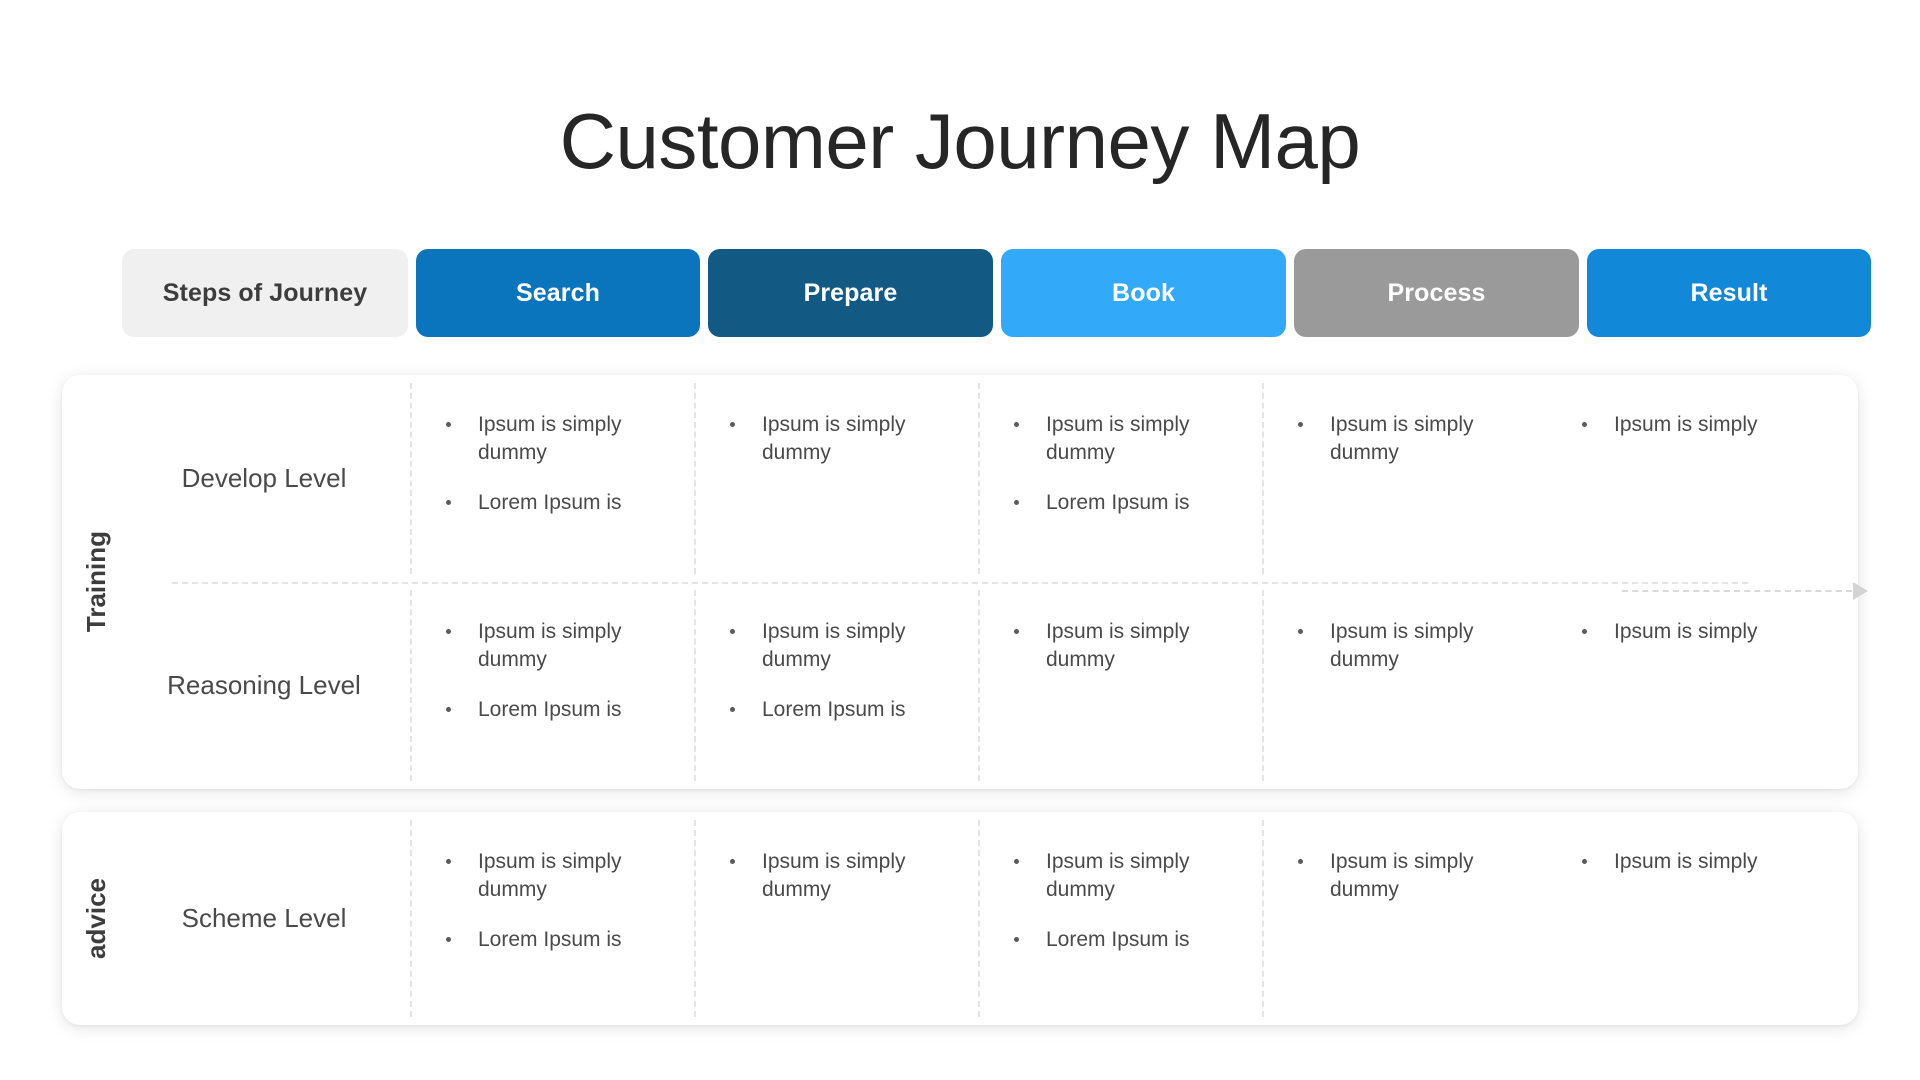  I want to click on step-pill-process: Process, so click(1436, 293).